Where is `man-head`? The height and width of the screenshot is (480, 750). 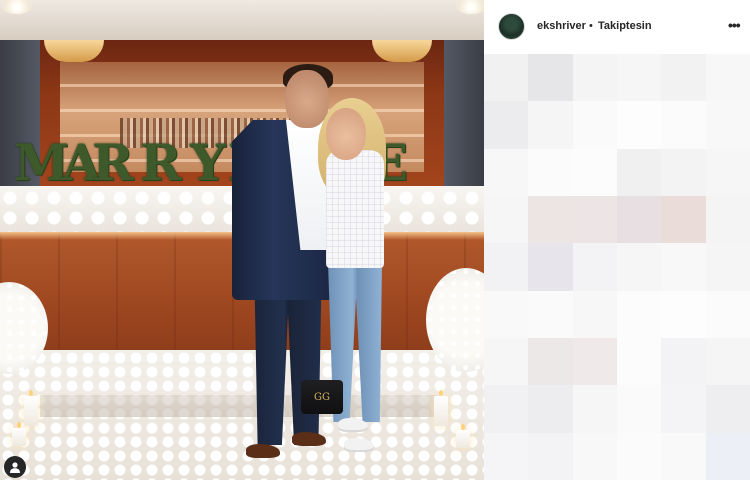 man-head is located at coordinates (307, 99).